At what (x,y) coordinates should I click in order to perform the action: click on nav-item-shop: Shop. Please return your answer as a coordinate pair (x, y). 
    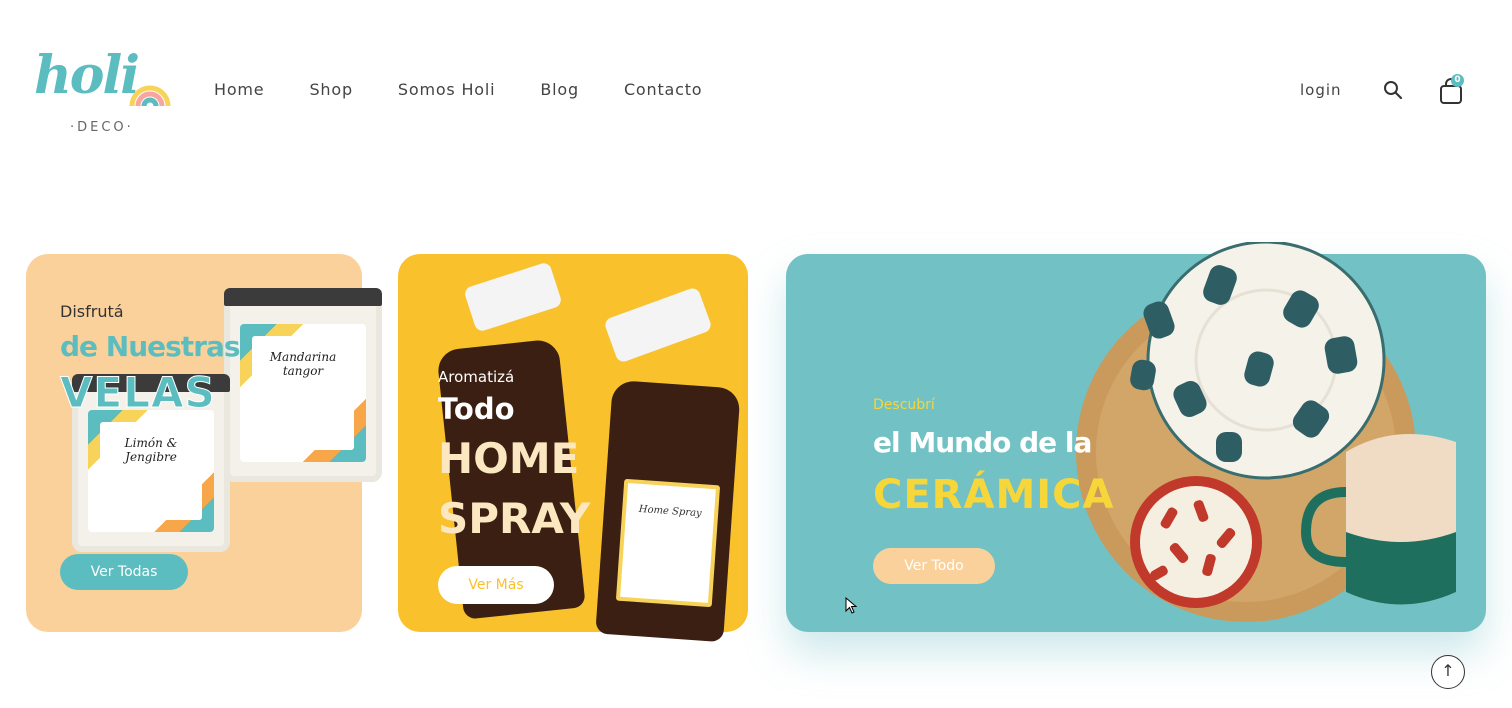
    Looking at the image, I should click on (330, 89).